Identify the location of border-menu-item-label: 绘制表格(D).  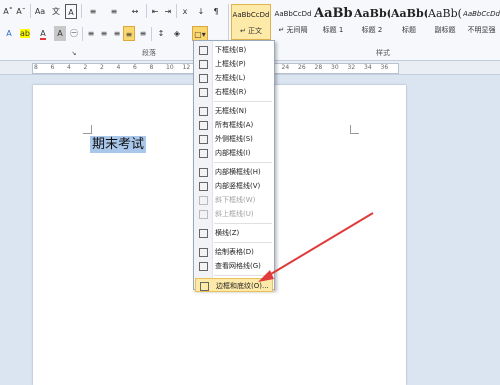
(234, 252).